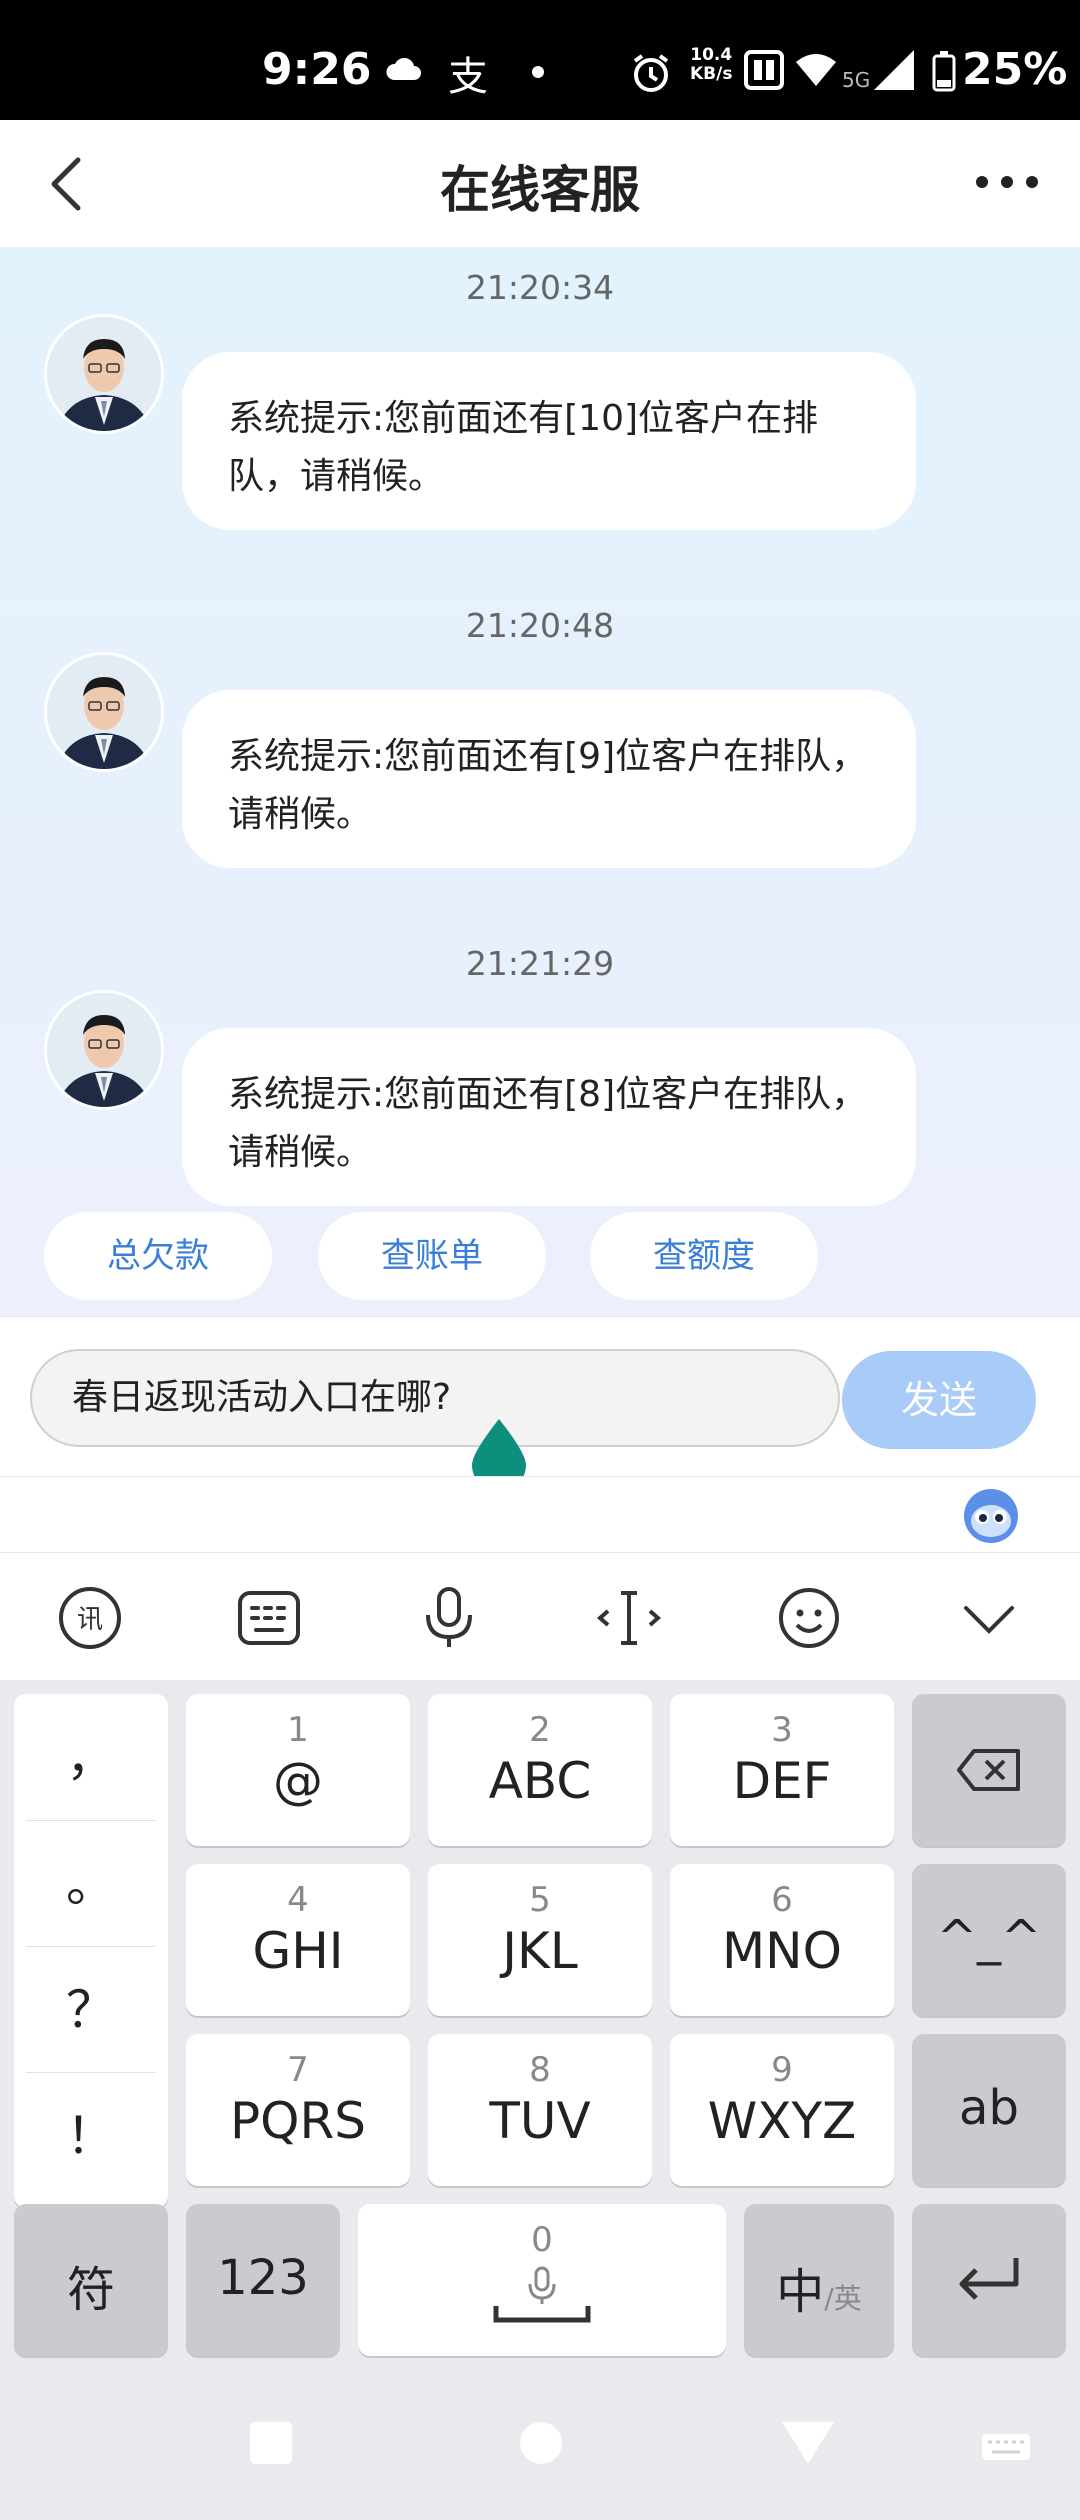  Describe the element at coordinates (989, 1940) in the screenshot. I see `emoticon-key: ^_^` at that location.